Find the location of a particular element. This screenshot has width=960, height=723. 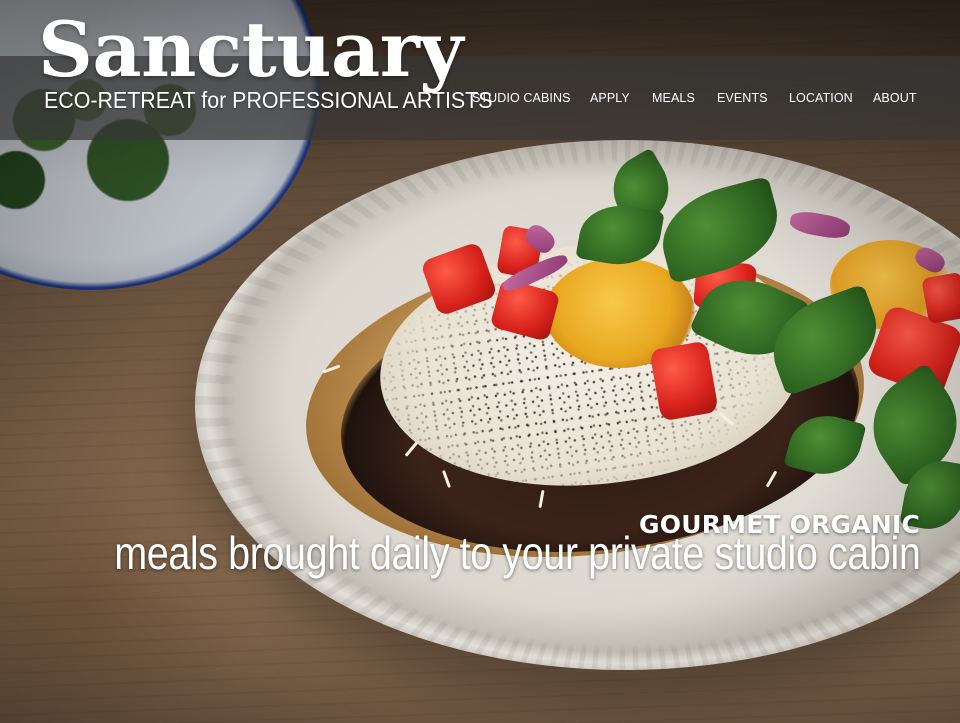

nav-item-studio-cabins: STUDIO CABINS is located at coordinates (521, 98).